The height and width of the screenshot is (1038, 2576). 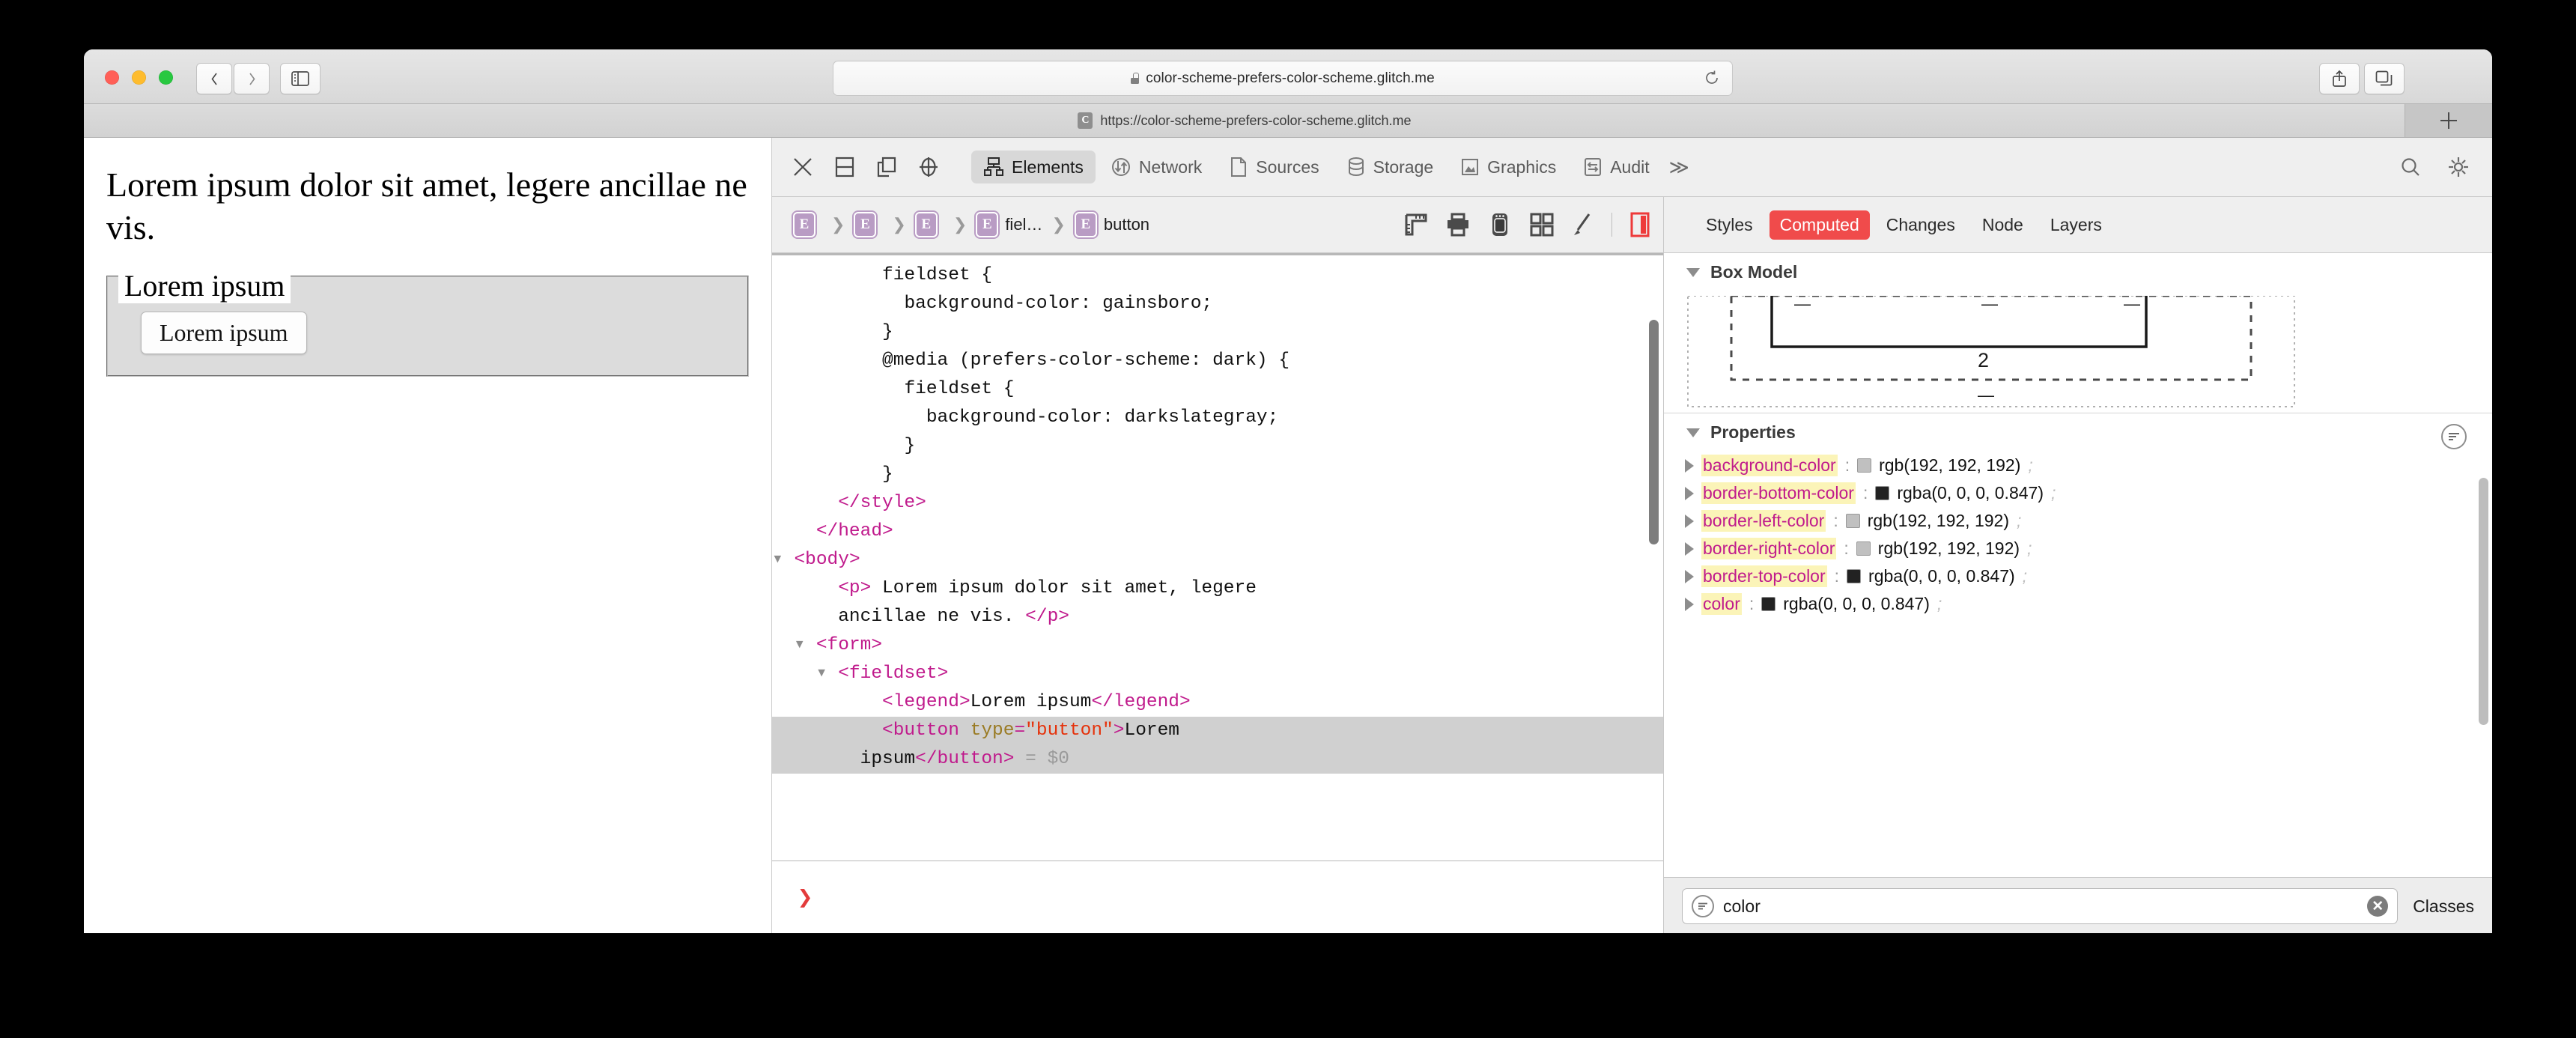 What do you see at coordinates (807, 224) in the screenshot?
I see `breadcrumb-item-0: E` at bounding box center [807, 224].